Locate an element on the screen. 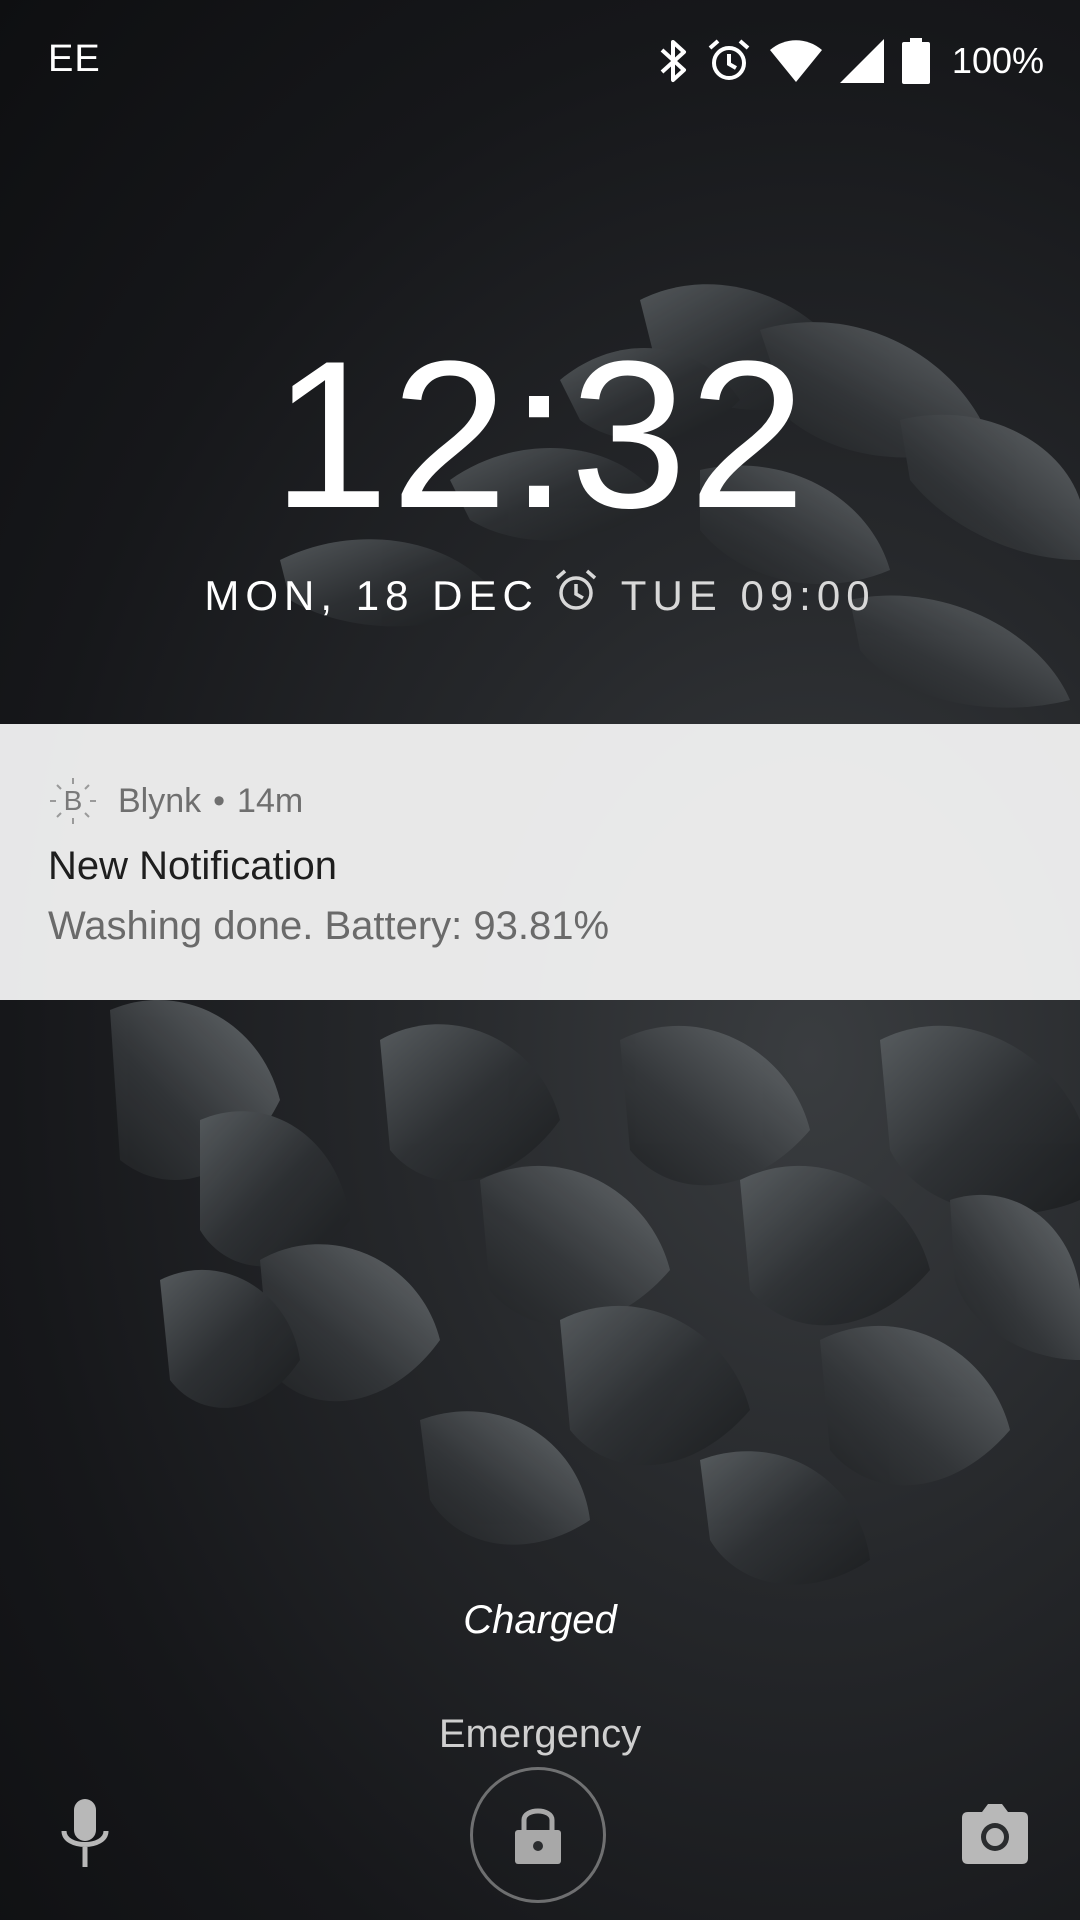  next-alarm-text: TUE 09:00 is located at coordinates (748, 595).